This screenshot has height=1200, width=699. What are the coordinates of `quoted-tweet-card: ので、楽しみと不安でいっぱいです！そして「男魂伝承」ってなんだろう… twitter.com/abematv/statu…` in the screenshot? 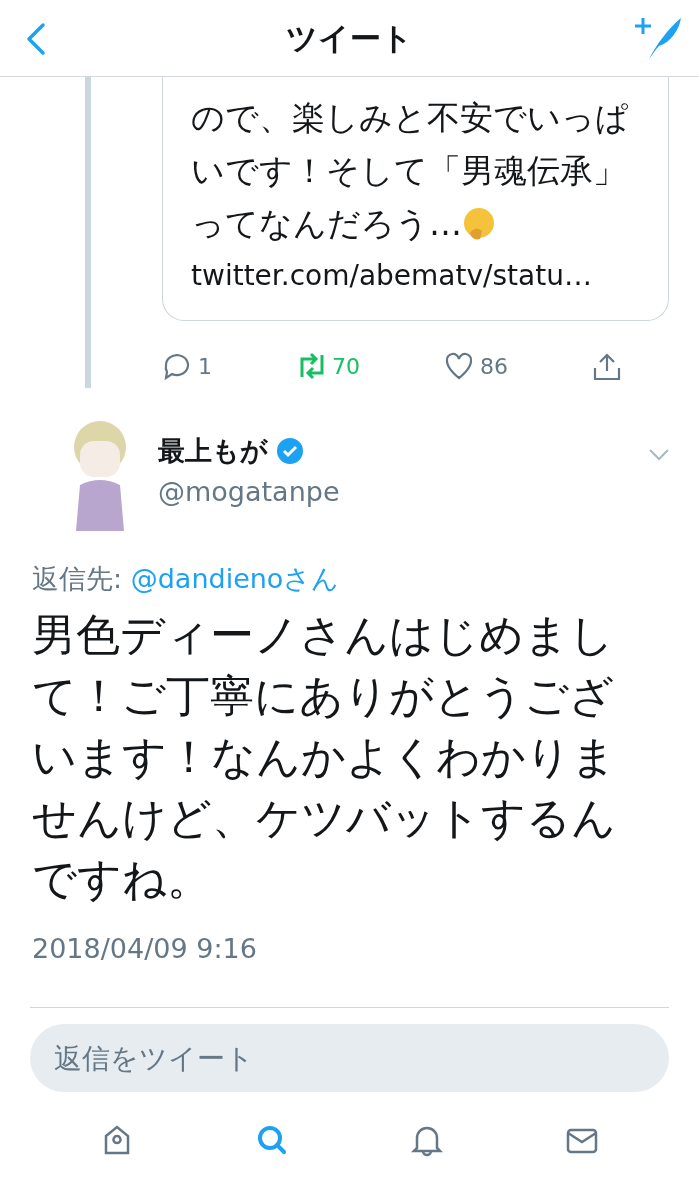 It's located at (415, 199).